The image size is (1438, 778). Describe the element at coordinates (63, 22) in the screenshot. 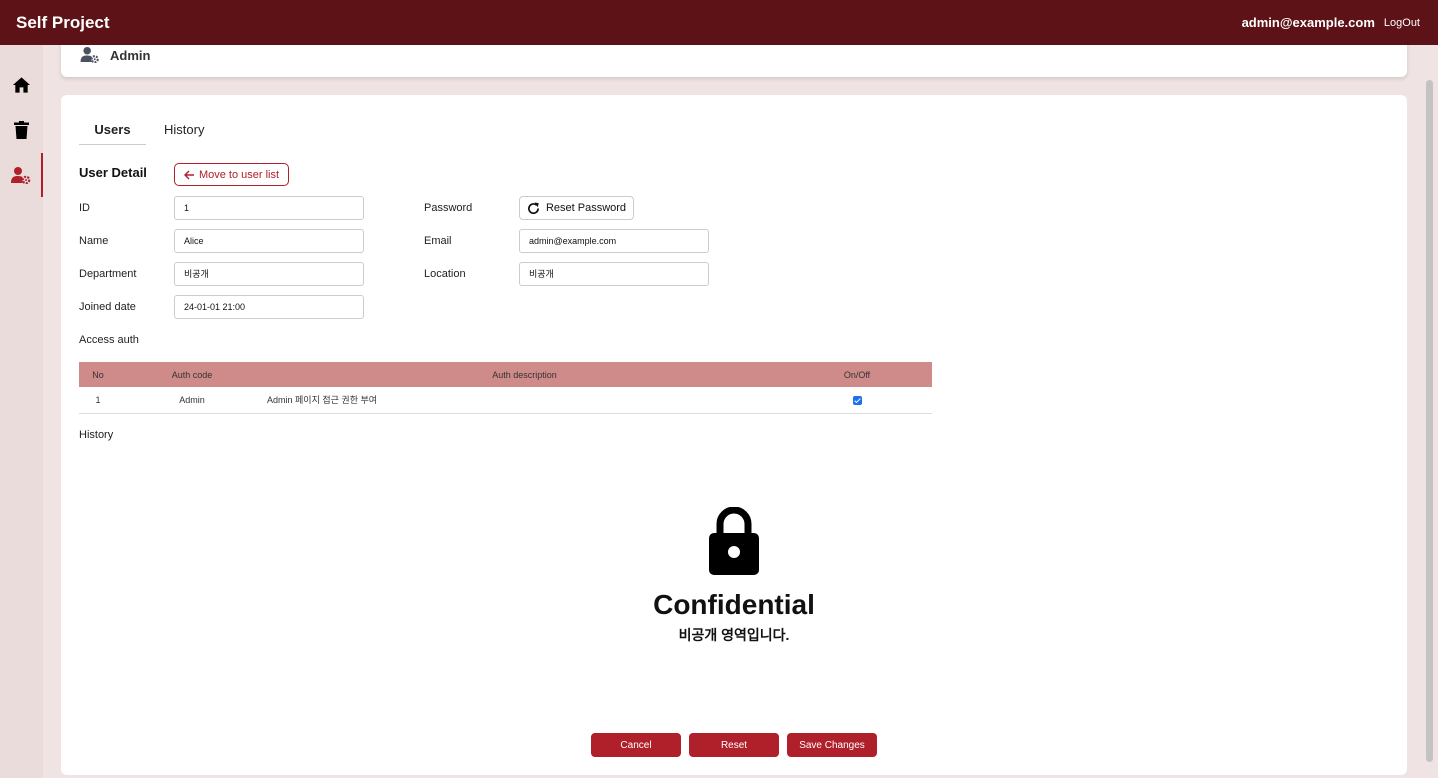

I see `app-title: Self Project` at that location.